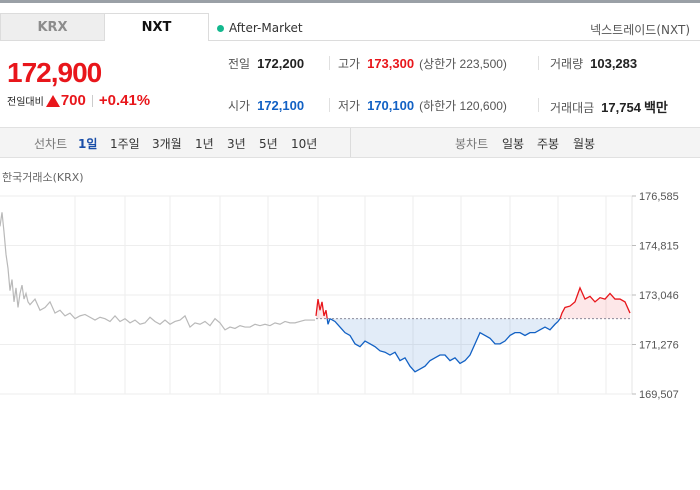  Describe the element at coordinates (659, 346) in the screenshot. I see `y-tick-label: 171,276` at that location.